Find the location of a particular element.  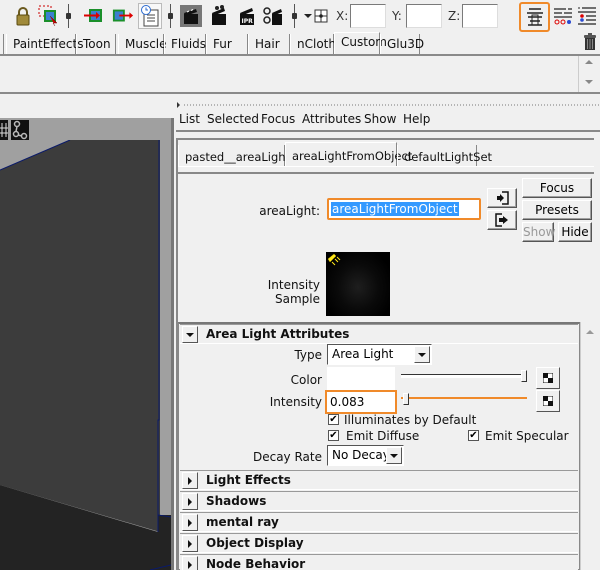

joint-chain-icon is located at coordinates (20, 130).